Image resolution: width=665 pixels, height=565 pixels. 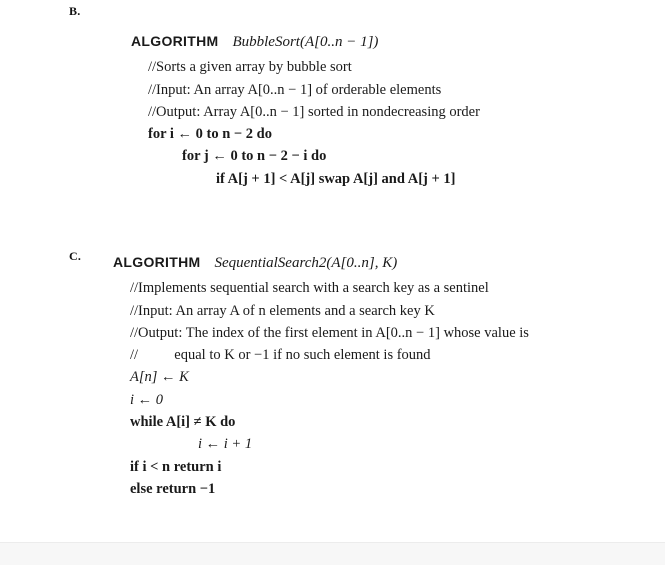 I want to click on algorithm-signature-bubblesort: BubbleSort(A[0..n − 1]), so click(x=305, y=42).